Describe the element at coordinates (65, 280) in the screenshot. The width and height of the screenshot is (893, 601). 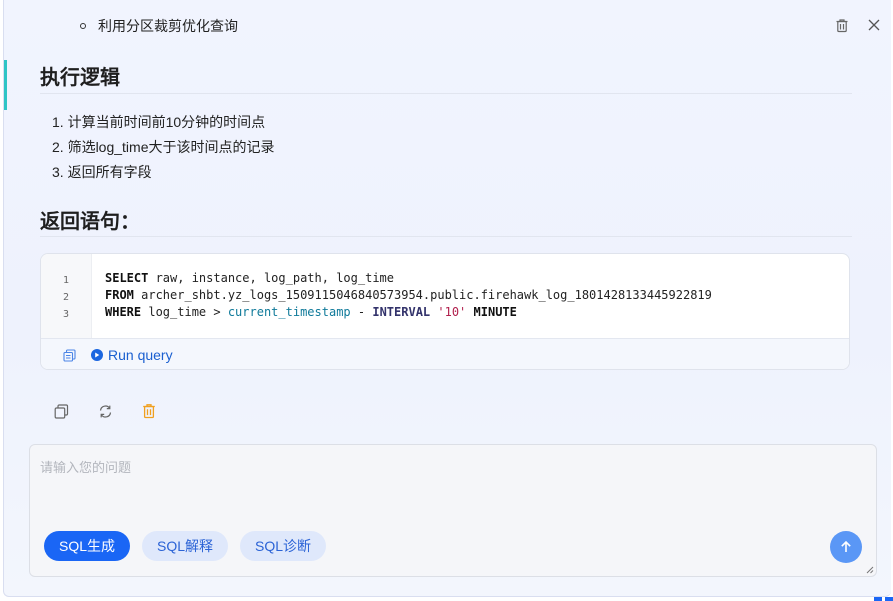
I see `line-number: 1` at that location.